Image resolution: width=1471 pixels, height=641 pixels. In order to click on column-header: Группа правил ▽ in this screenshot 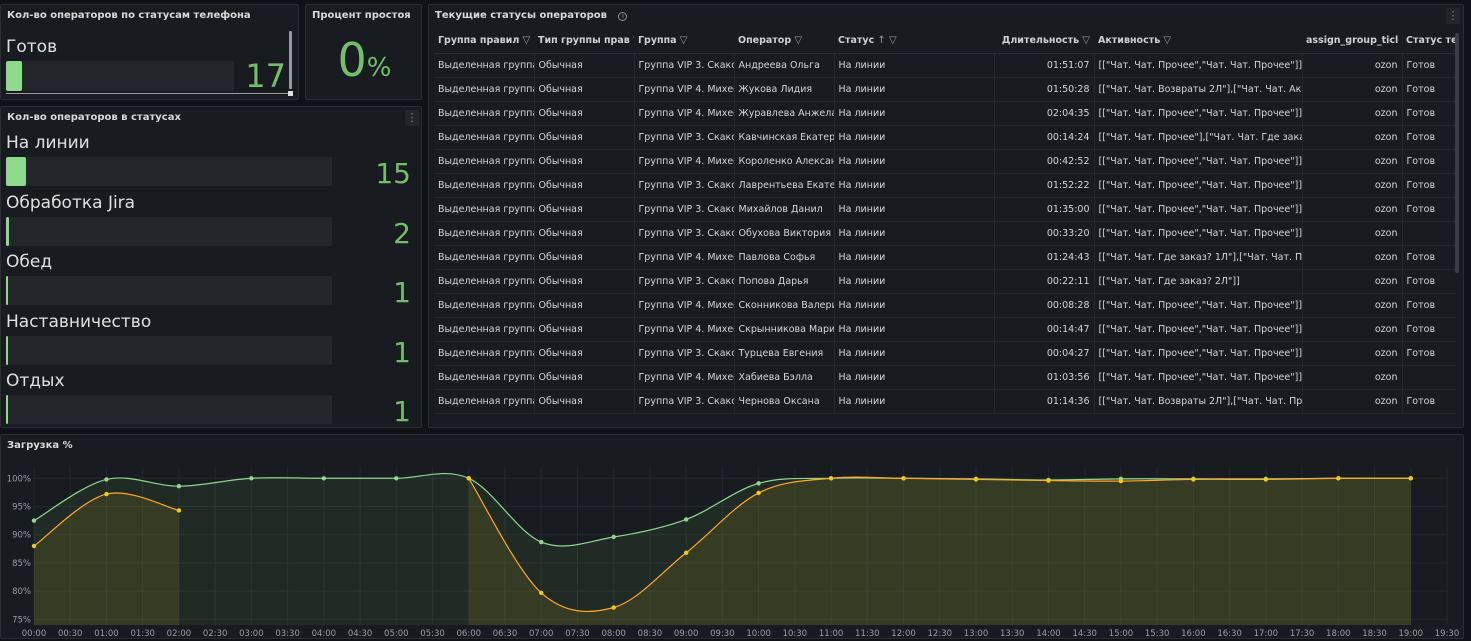, I will do `click(484, 41)`.